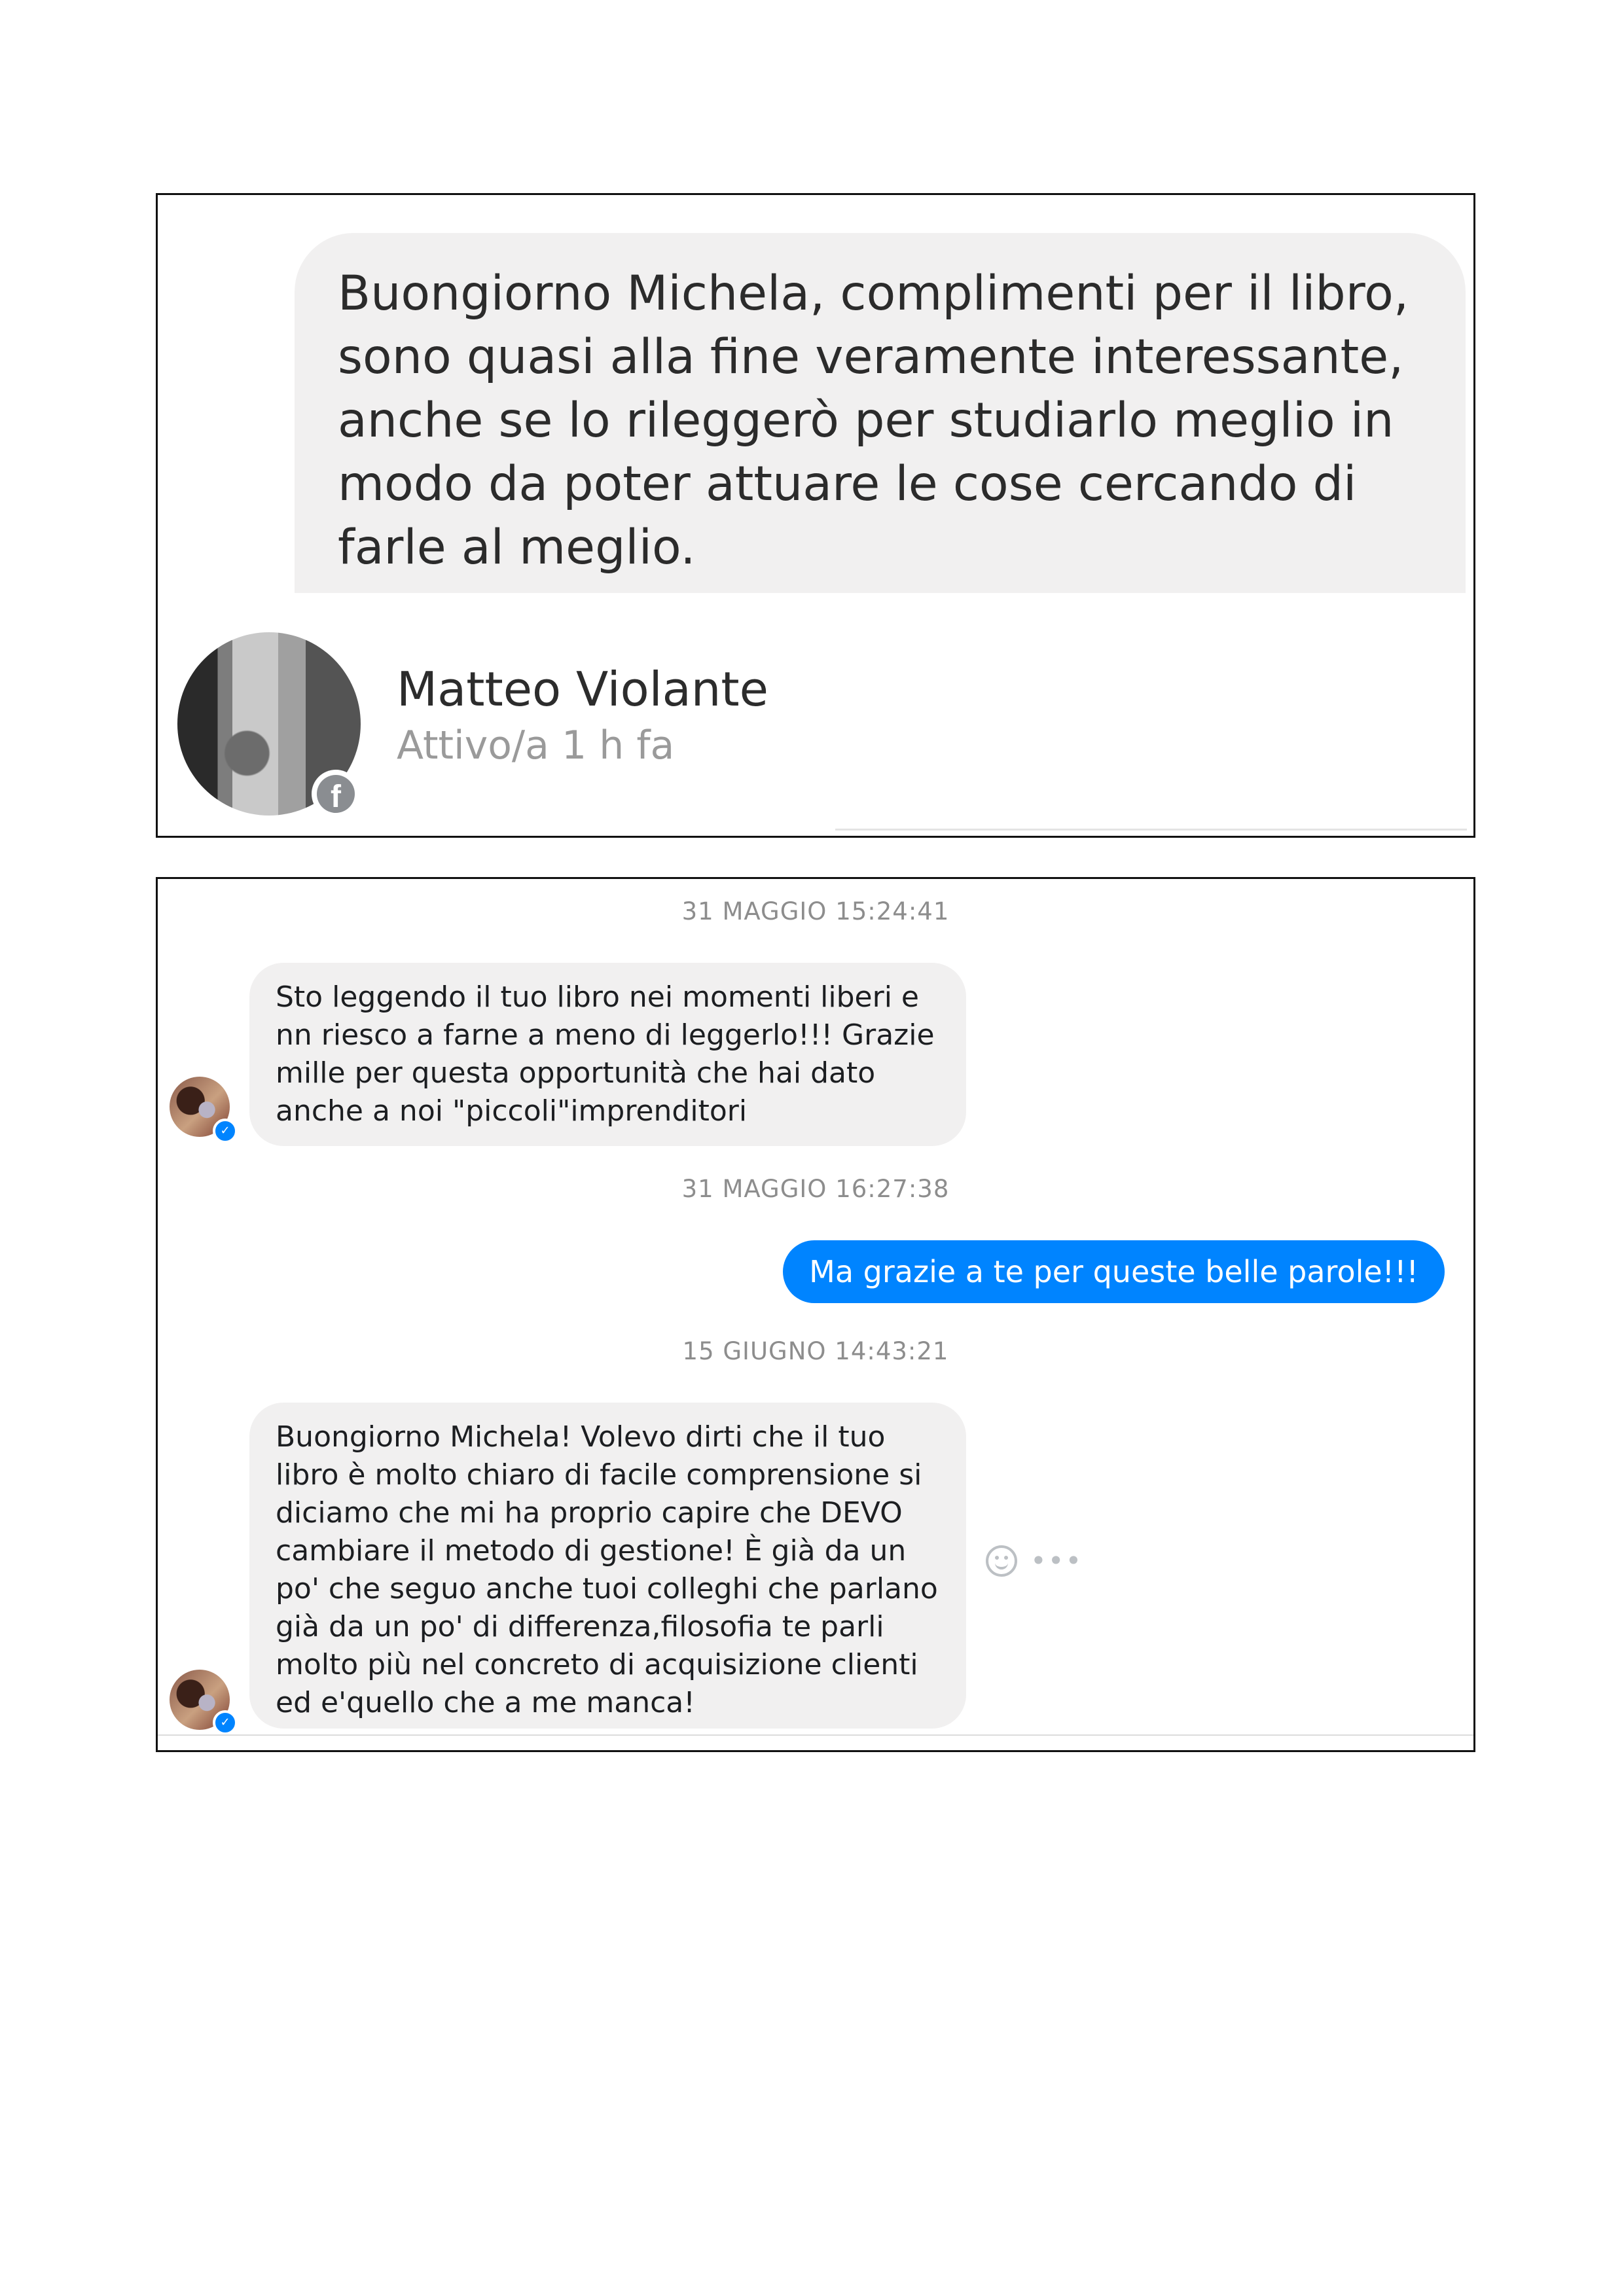  I want to click on contact-name: Matteo Violante, so click(582, 689).